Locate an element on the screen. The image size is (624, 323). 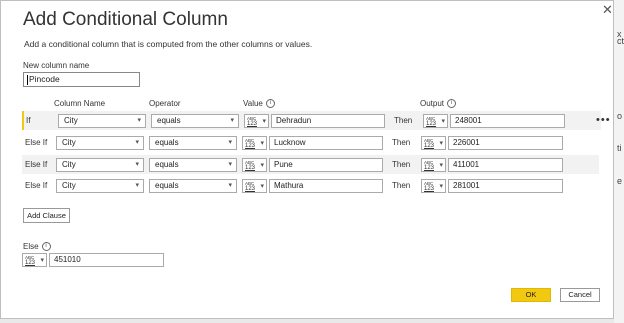
background-window-edge is located at coordinates (619, 161).